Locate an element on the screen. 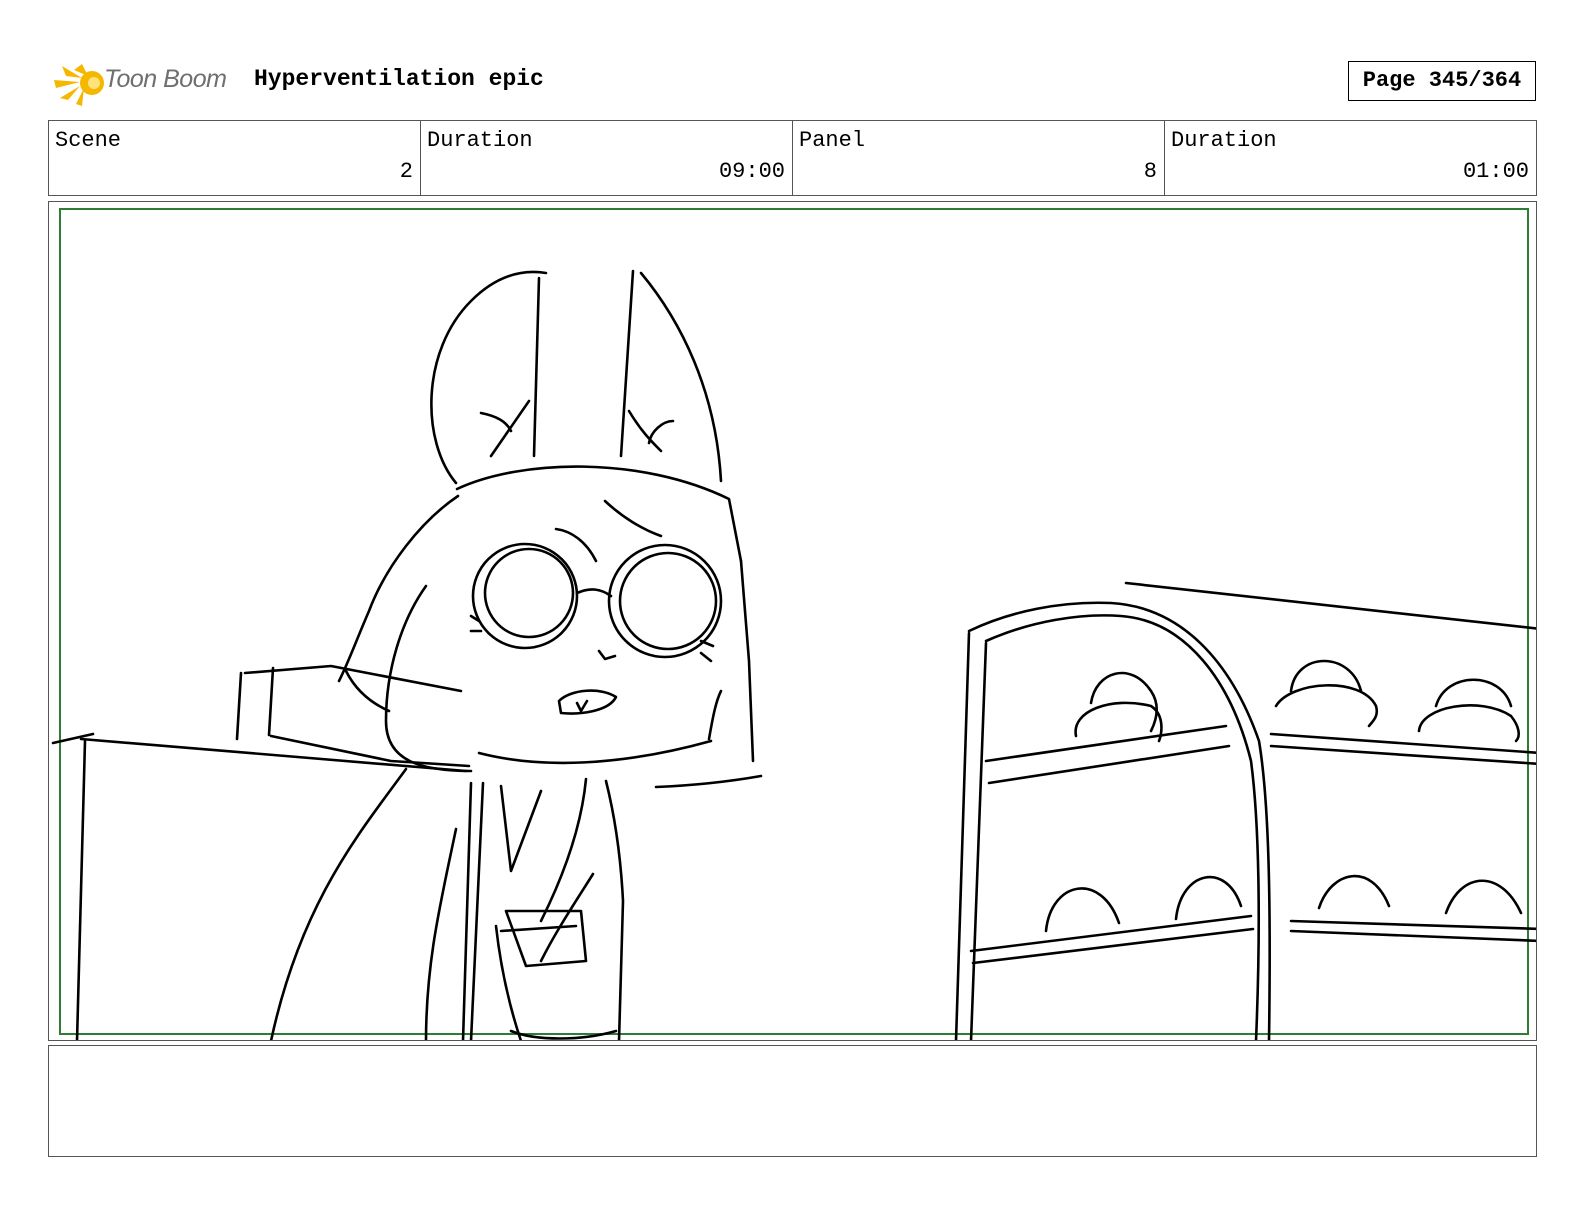  panel-cell: Panel 8 is located at coordinates (979, 158).